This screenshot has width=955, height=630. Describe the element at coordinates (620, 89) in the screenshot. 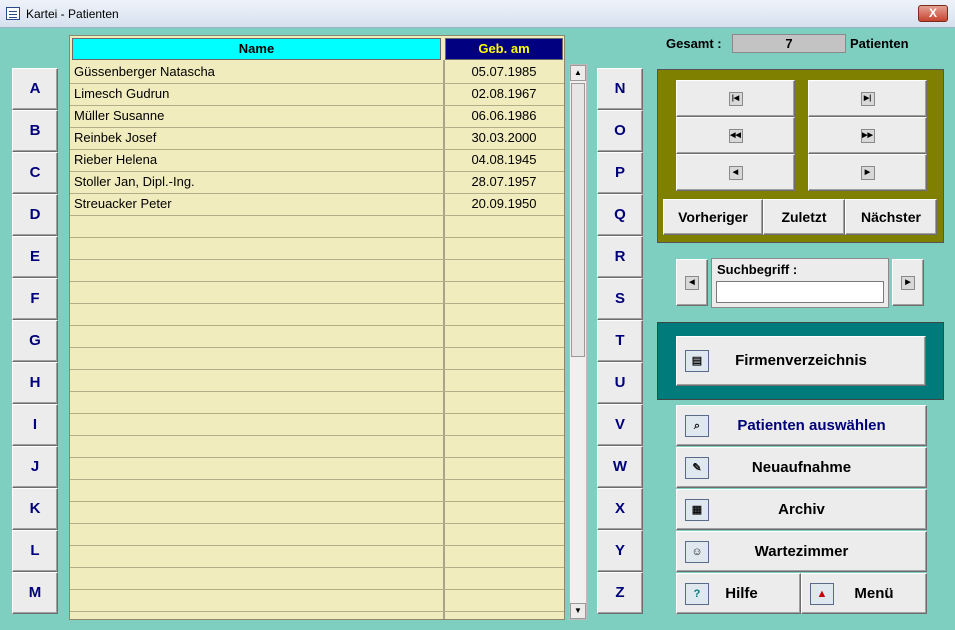

I see `letter-button-n: N` at that location.